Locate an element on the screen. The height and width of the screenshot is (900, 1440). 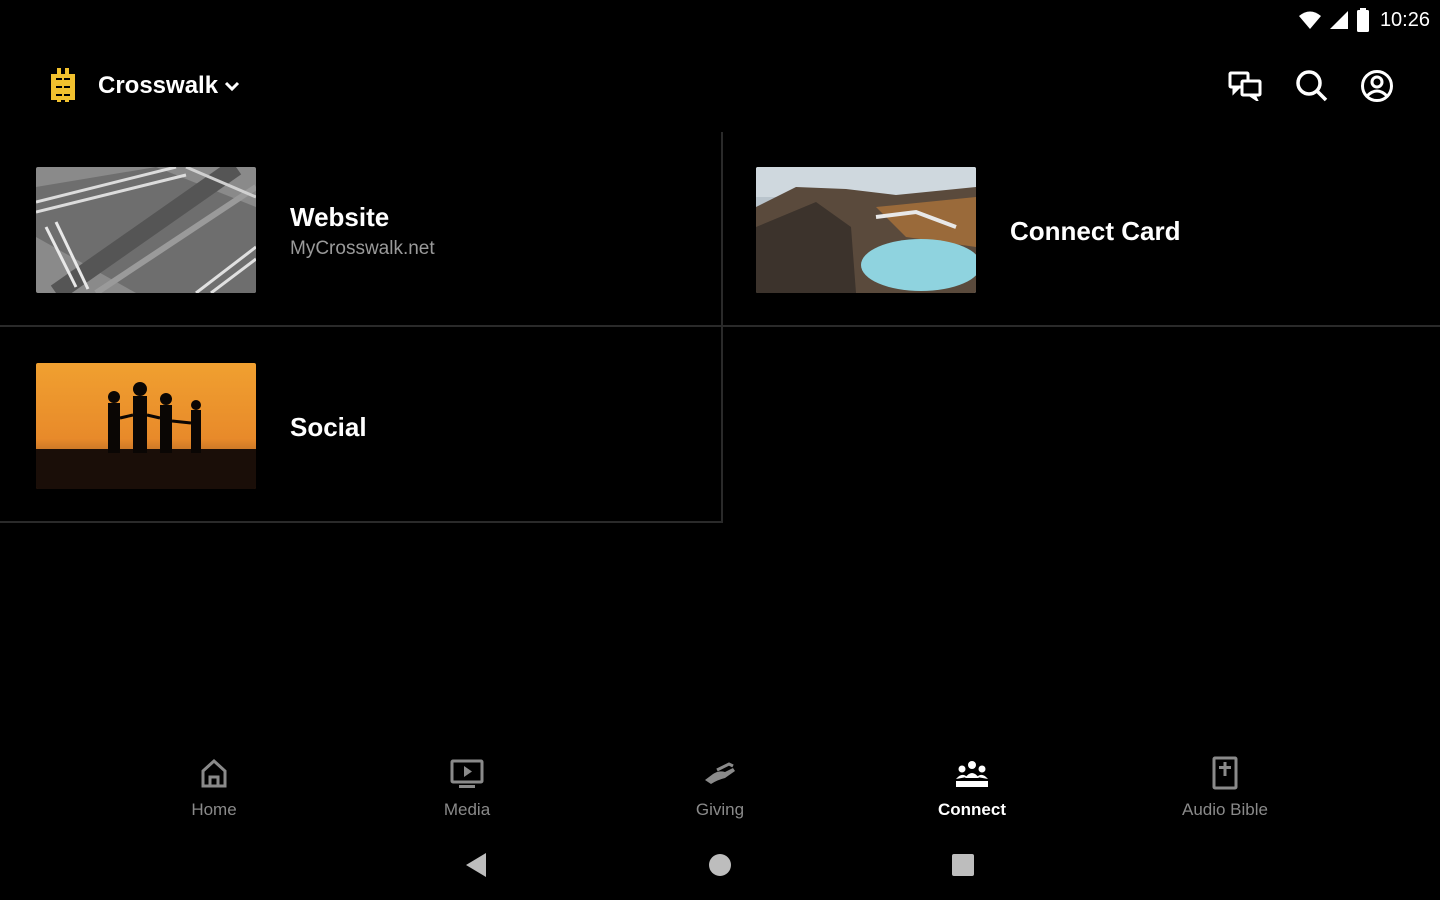
card-title: Connect Card is located at coordinates (1095, 231).